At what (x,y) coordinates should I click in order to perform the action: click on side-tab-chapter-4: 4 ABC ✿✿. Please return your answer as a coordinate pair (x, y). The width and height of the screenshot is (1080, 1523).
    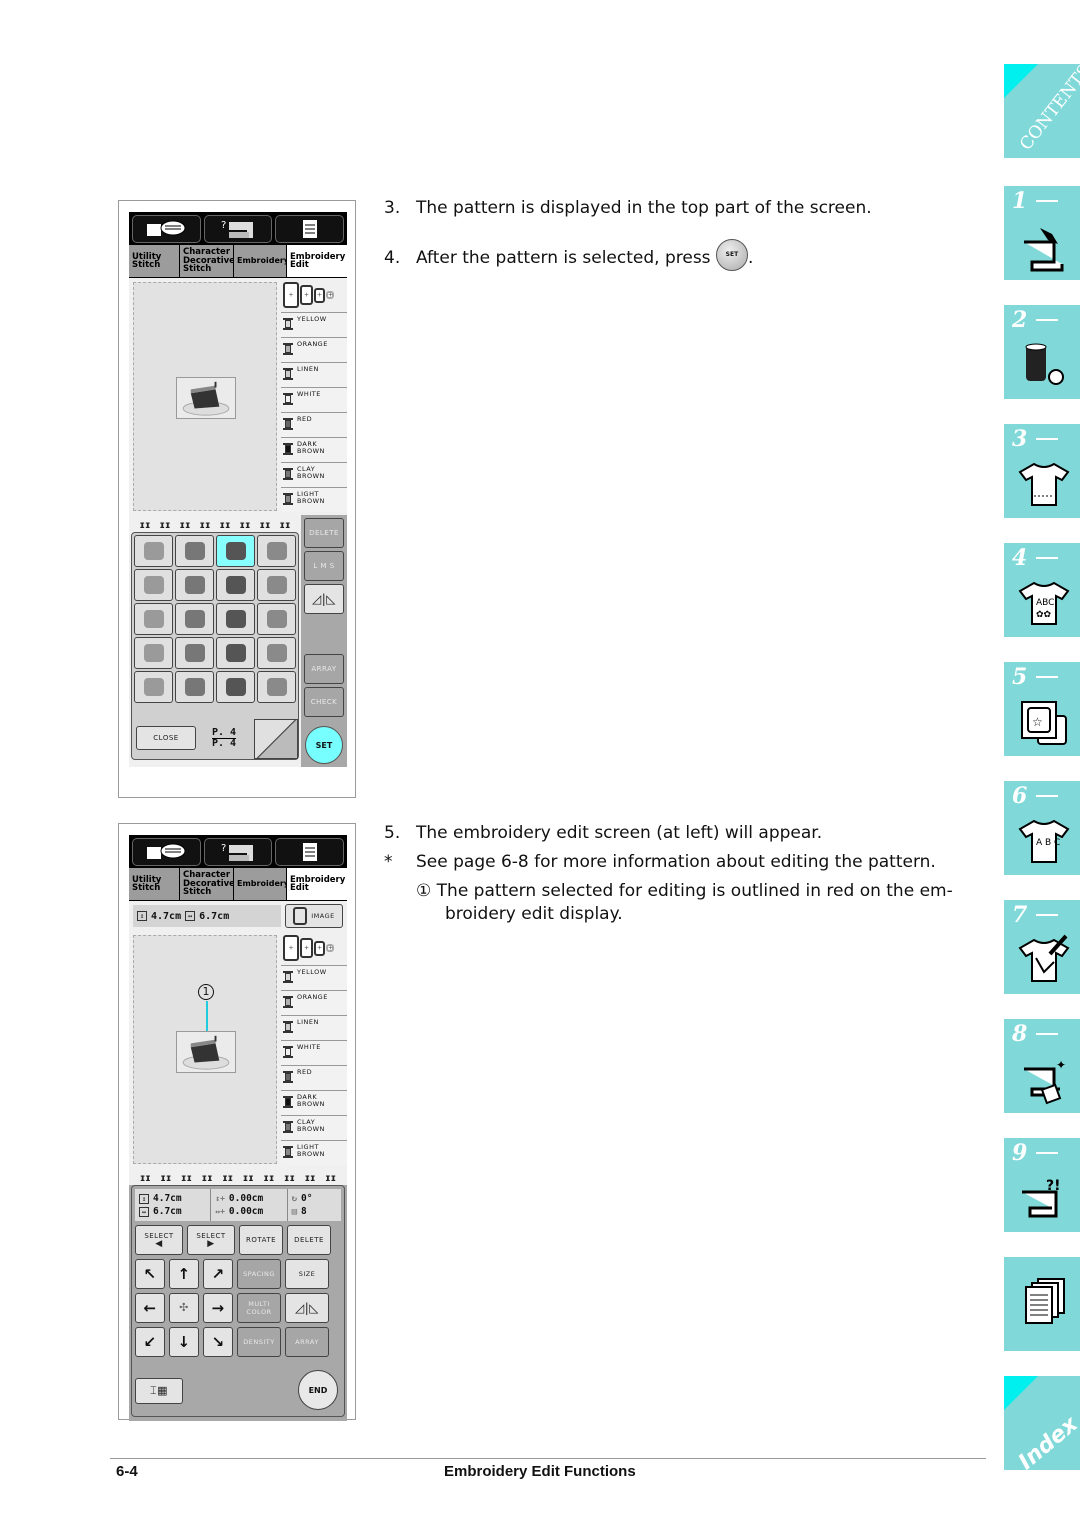
    Looking at the image, I should click on (1042, 594).